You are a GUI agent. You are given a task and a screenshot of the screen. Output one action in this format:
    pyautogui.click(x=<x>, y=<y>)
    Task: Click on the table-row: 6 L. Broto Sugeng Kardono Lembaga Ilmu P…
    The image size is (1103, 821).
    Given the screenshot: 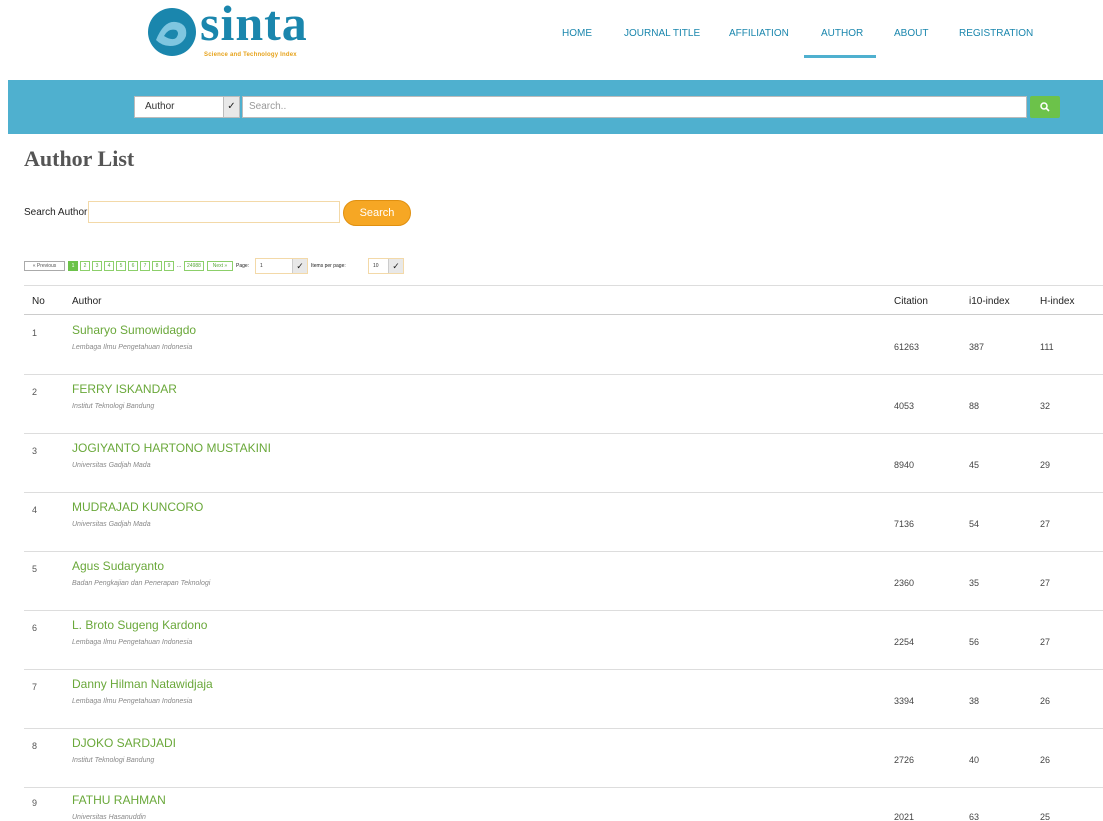 What is the action you would take?
    pyautogui.click(x=563, y=640)
    